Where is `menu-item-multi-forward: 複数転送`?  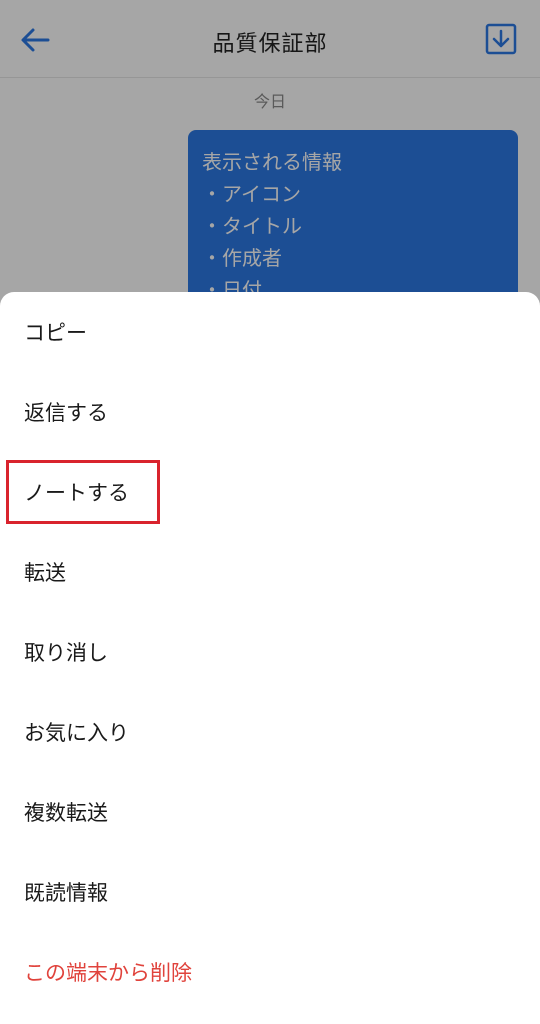
menu-item-multi-forward: 複数転送 is located at coordinates (270, 812).